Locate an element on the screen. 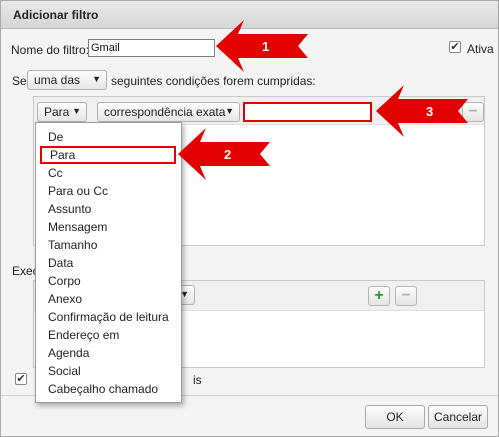 The width and height of the screenshot is (499, 437). rule-field-select: Para ▼ is located at coordinates (62, 112).